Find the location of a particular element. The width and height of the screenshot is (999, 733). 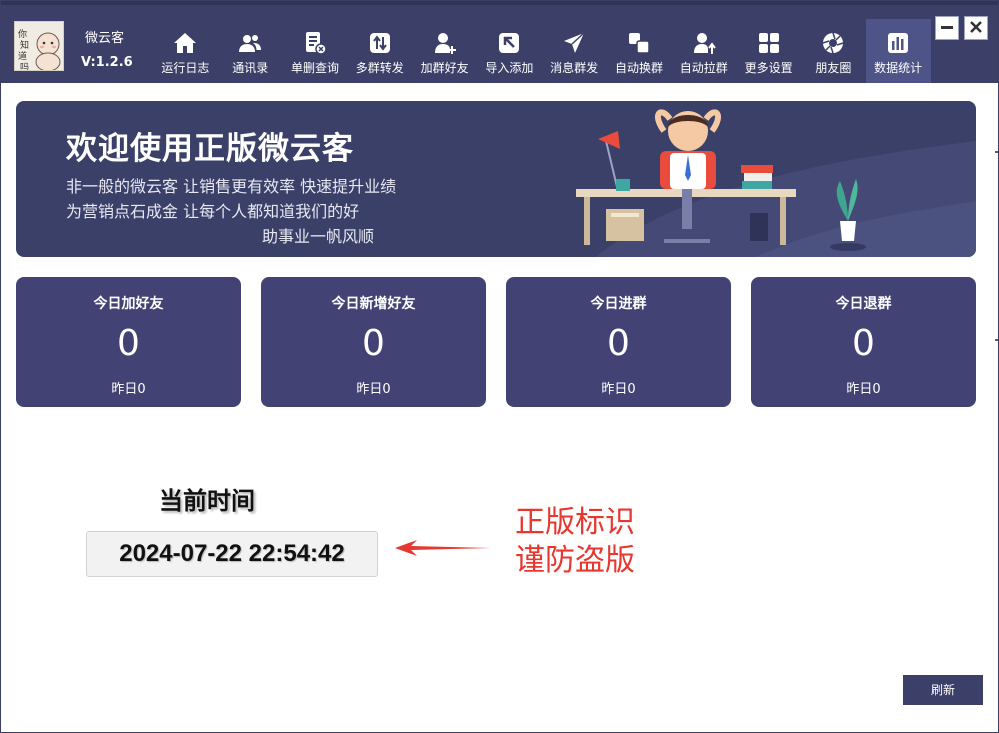

office-illustration is located at coordinates (776, 183).